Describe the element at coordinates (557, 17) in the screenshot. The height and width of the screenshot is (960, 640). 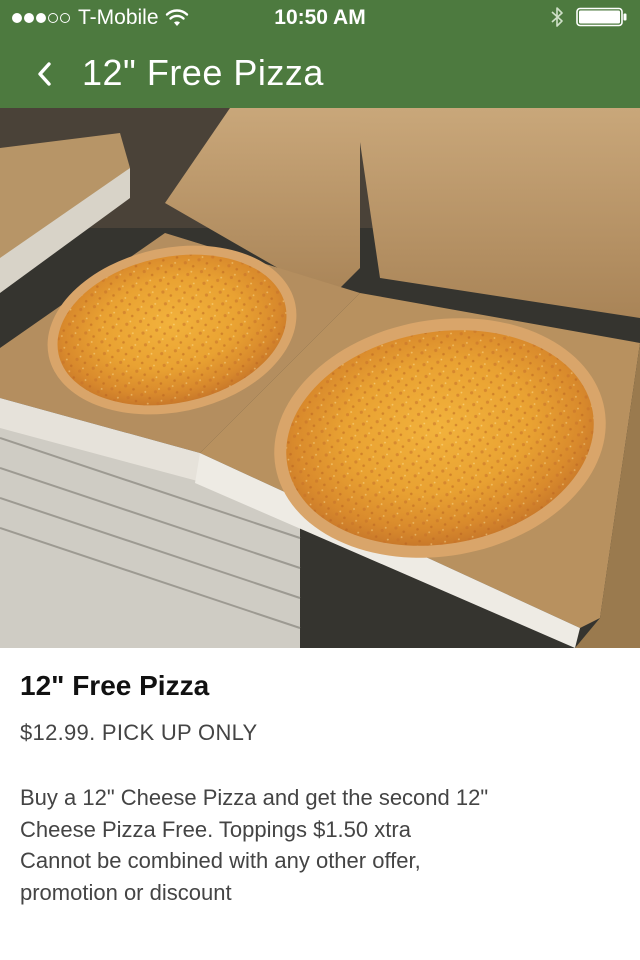
I see `bluetooth-icon` at that location.